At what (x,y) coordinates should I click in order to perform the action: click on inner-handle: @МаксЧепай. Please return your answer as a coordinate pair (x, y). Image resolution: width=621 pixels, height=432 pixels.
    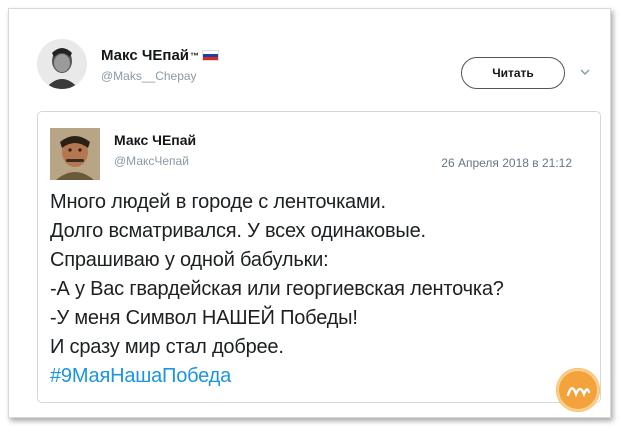
    Looking at the image, I should click on (151, 161).